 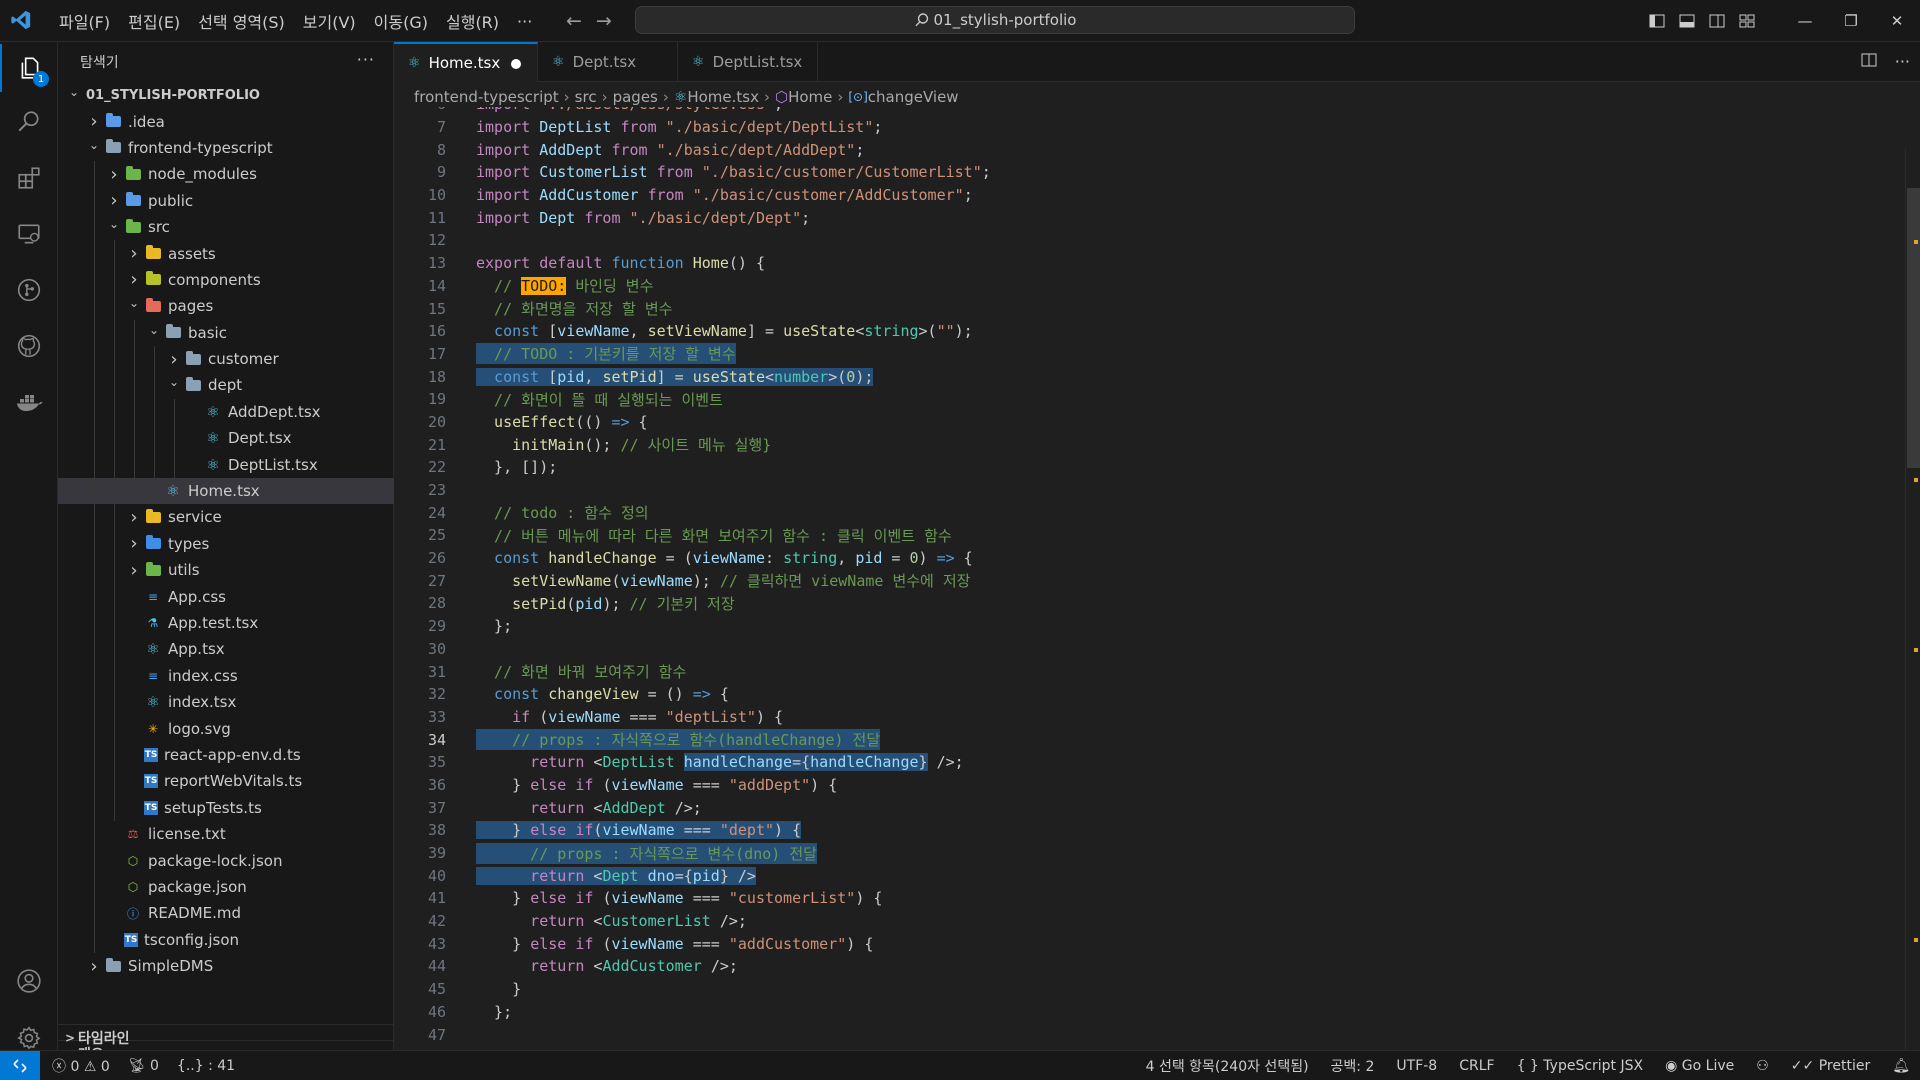 I want to click on golive-status: ◉ Go Live, so click(x=1699, y=1066).